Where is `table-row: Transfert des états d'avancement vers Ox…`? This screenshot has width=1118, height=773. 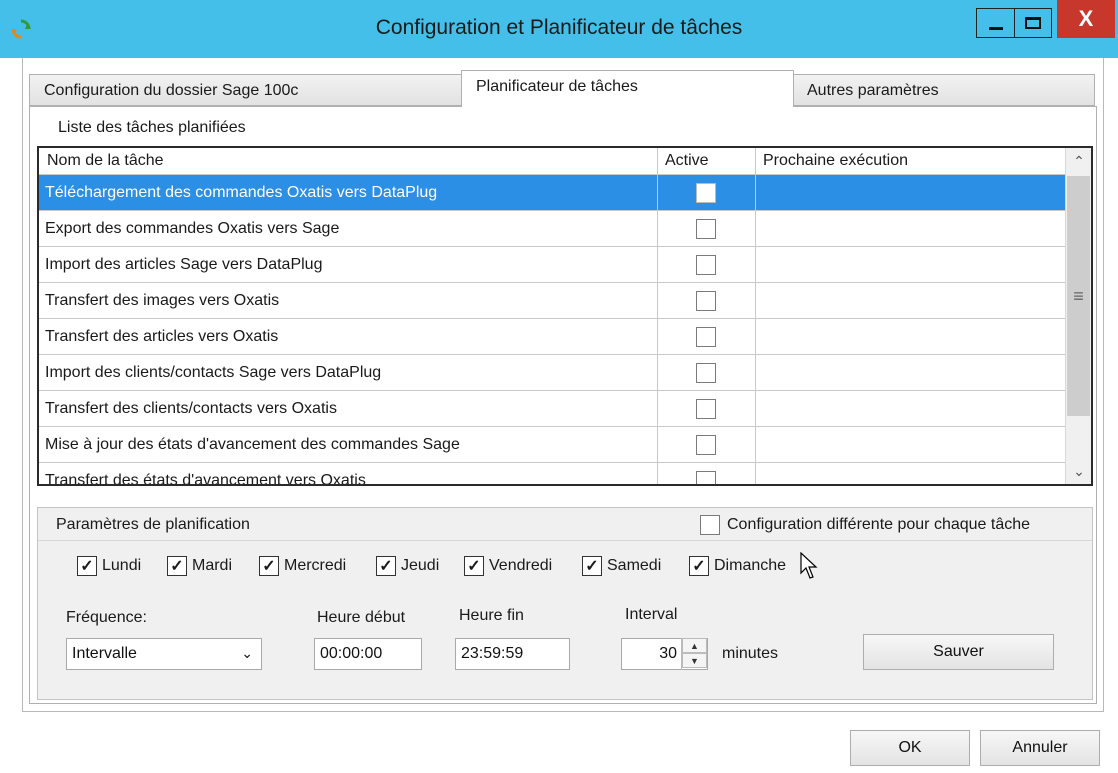
table-row: Transfert des états d'avancement vers Ox… is located at coordinates (552, 474).